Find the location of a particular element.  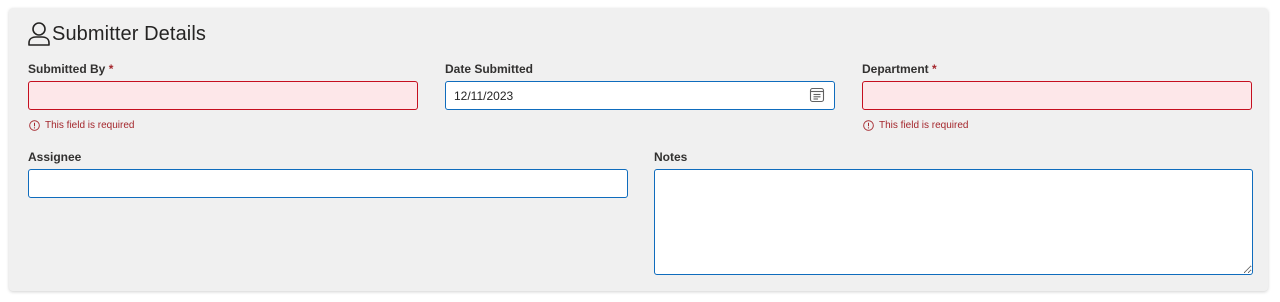

department-error-text: This field is required is located at coordinates (924, 125).